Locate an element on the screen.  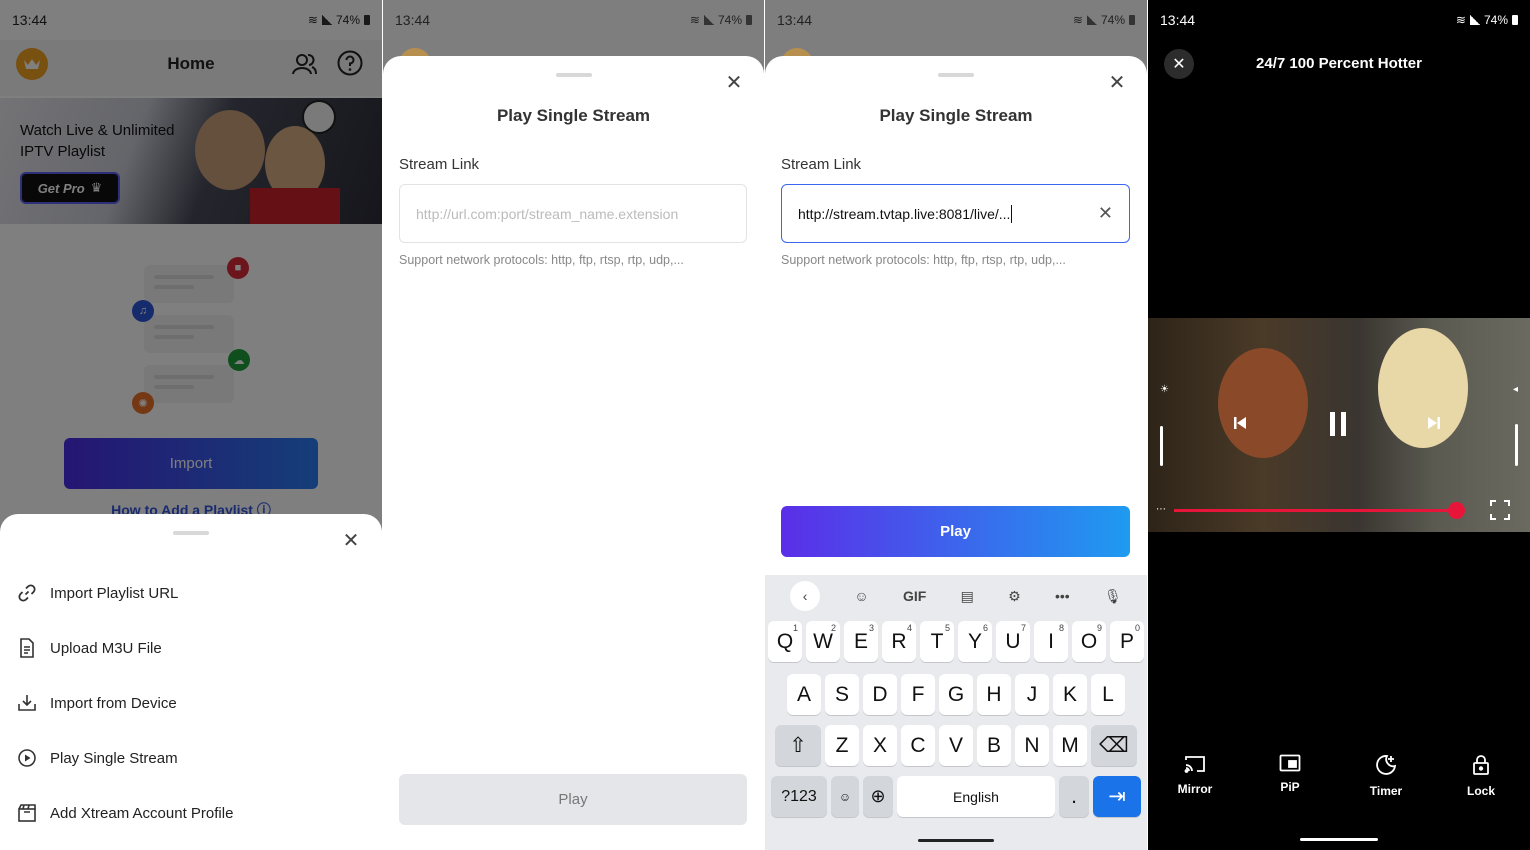
emoji-key: ☺ is located at coordinates (845, 796).